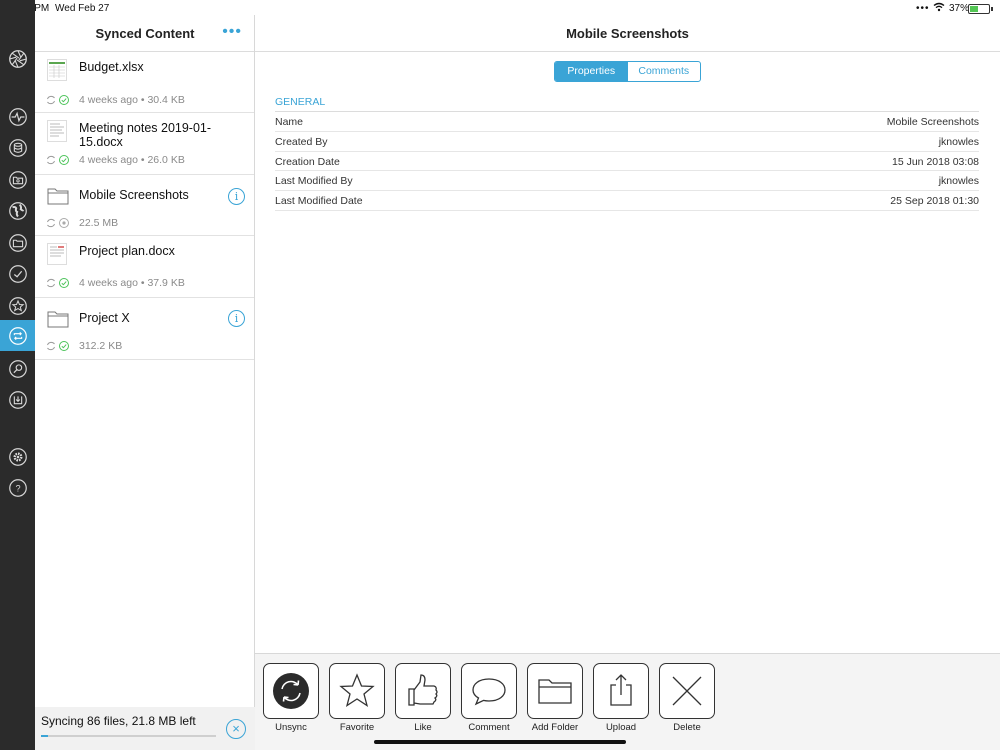  I want to click on list-item: Budget.xlsx 4 weeks ago • 30.4 KB, so click(144, 82).